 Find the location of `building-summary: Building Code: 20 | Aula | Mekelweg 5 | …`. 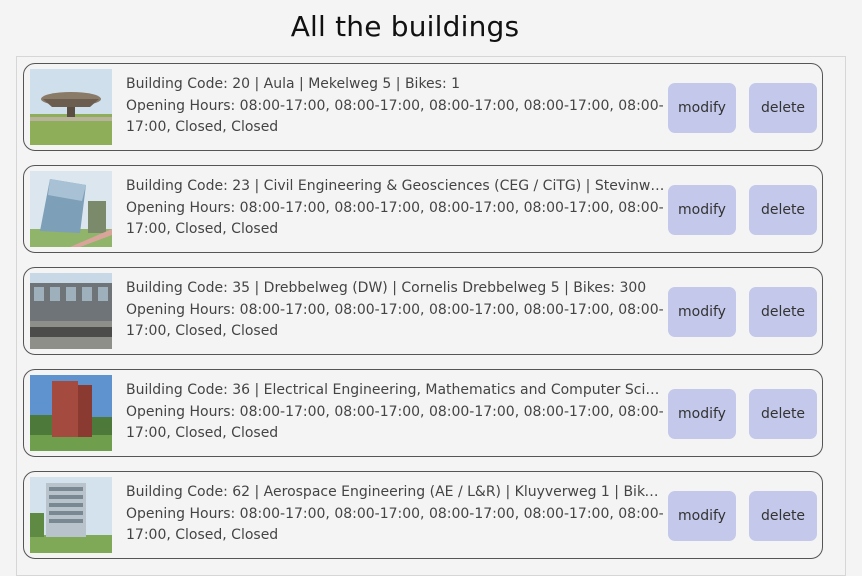

building-summary: Building Code: 20 | Aula | Mekelweg 5 | … is located at coordinates (293, 84).